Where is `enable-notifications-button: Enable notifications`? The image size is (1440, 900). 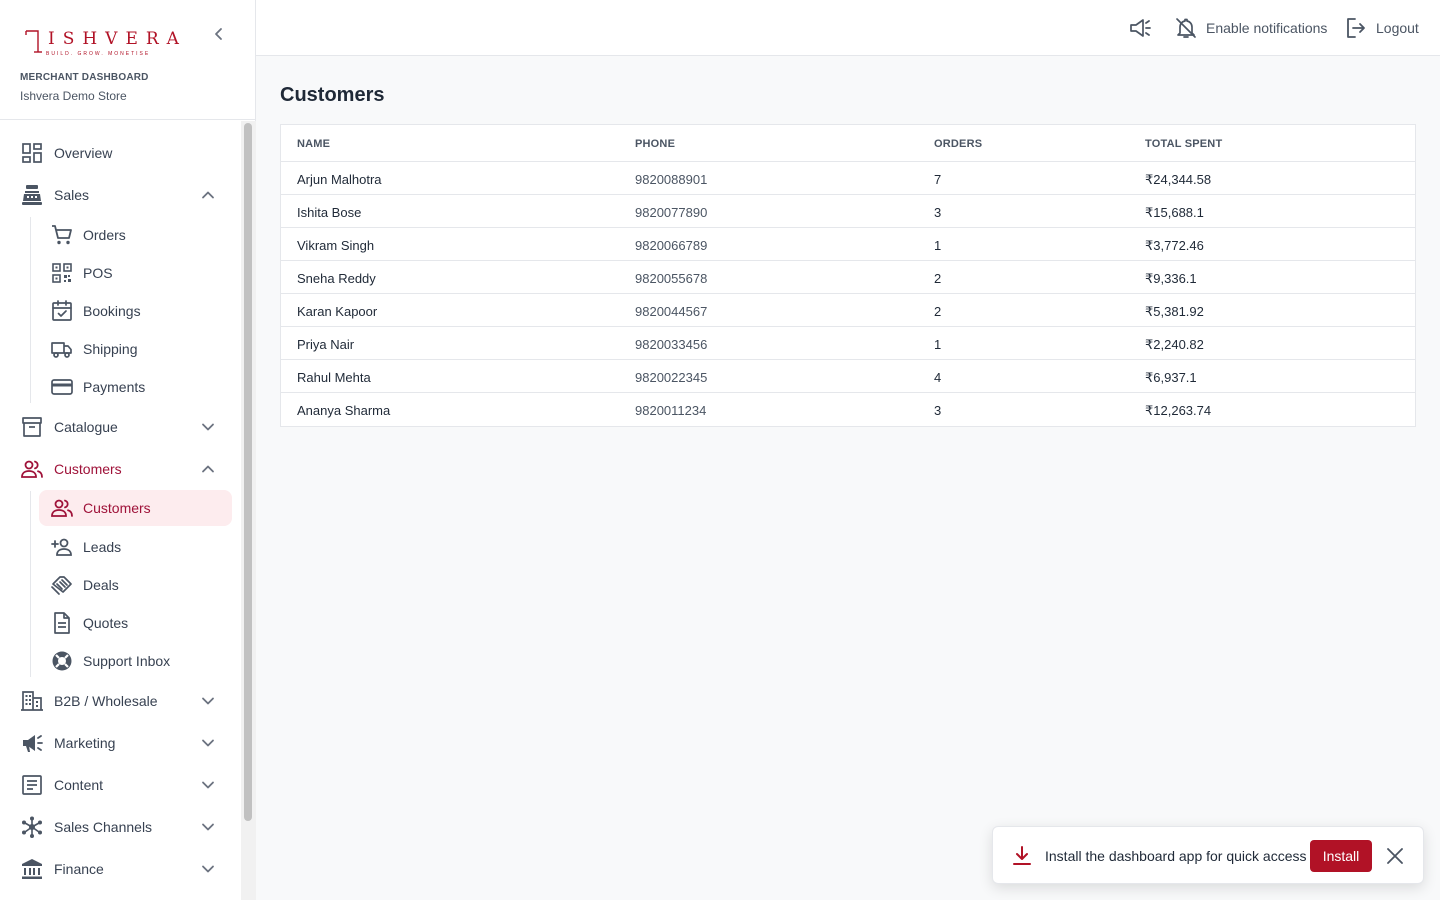 enable-notifications-button: Enable notifications is located at coordinates (1250, 28).